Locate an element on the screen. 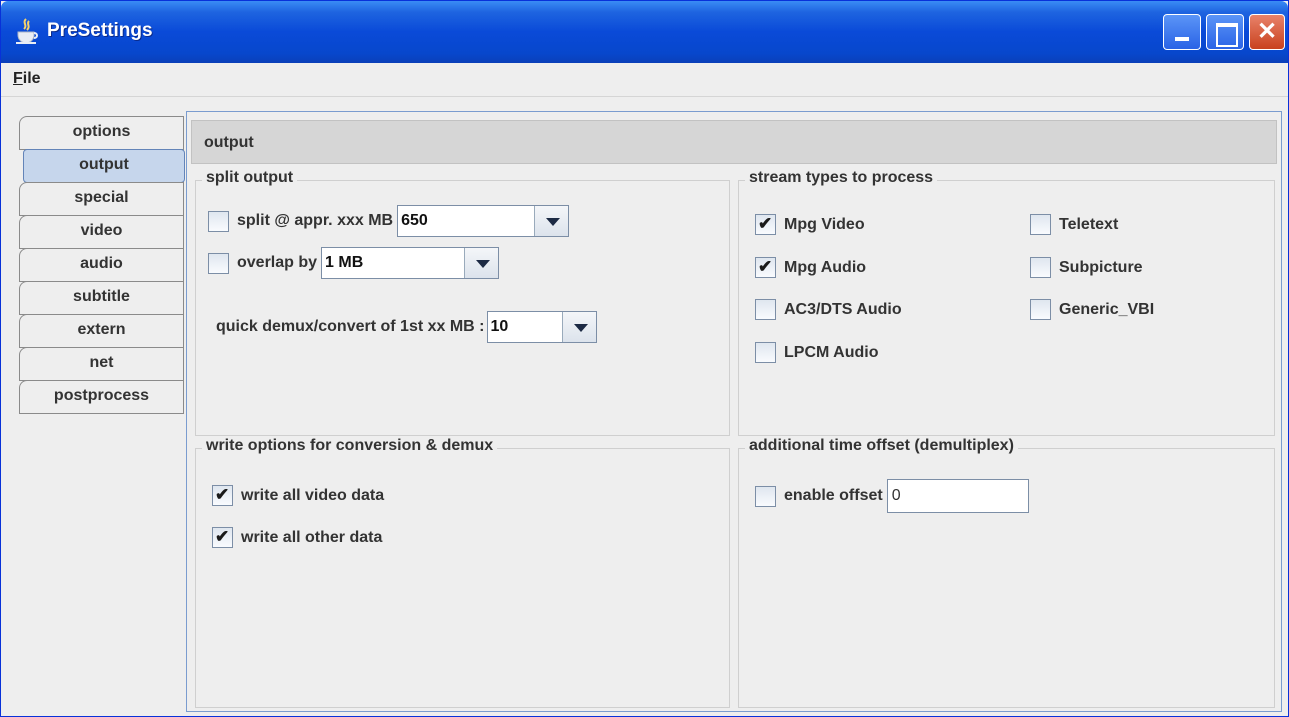 Image resolution: width=1289 pixels, height=717 pixels. enable-offset-row: enable offset 0 is located at coordinates (892, 496).